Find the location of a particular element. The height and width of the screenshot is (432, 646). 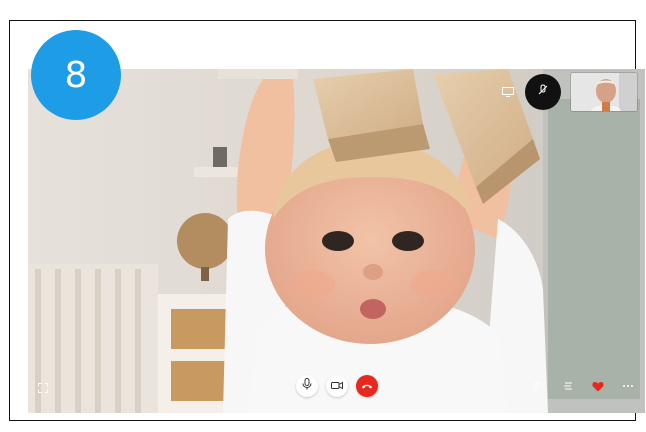

step-number: 8 is located at coordinates (76, 75).